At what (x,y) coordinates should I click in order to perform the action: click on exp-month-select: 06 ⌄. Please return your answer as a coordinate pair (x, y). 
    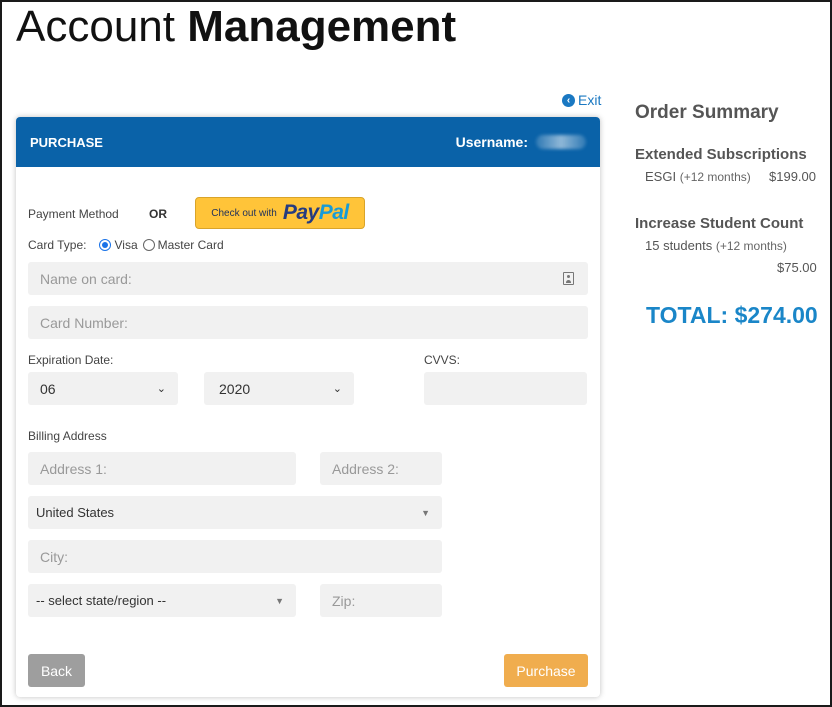
    Looking at the image, I should click on (103, 388).